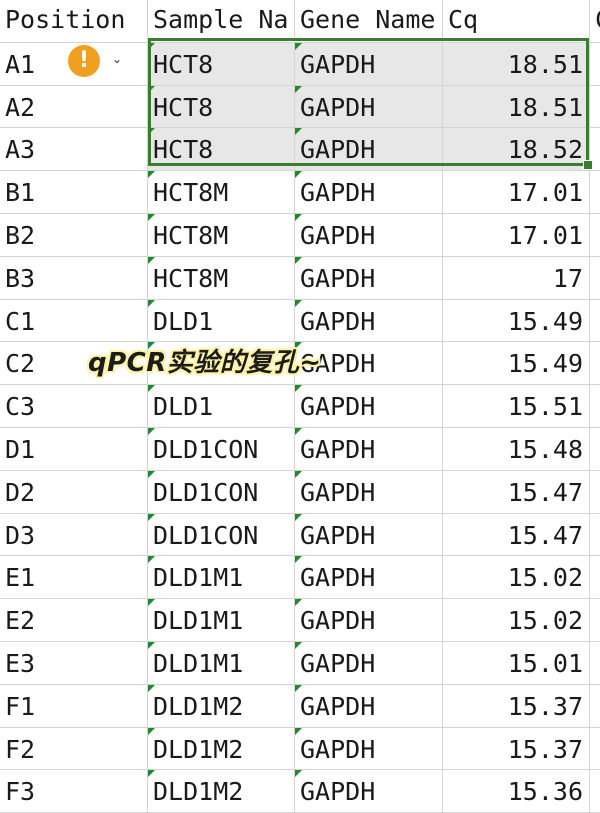  I want to click on header-next-column: C, so click(595, 21).